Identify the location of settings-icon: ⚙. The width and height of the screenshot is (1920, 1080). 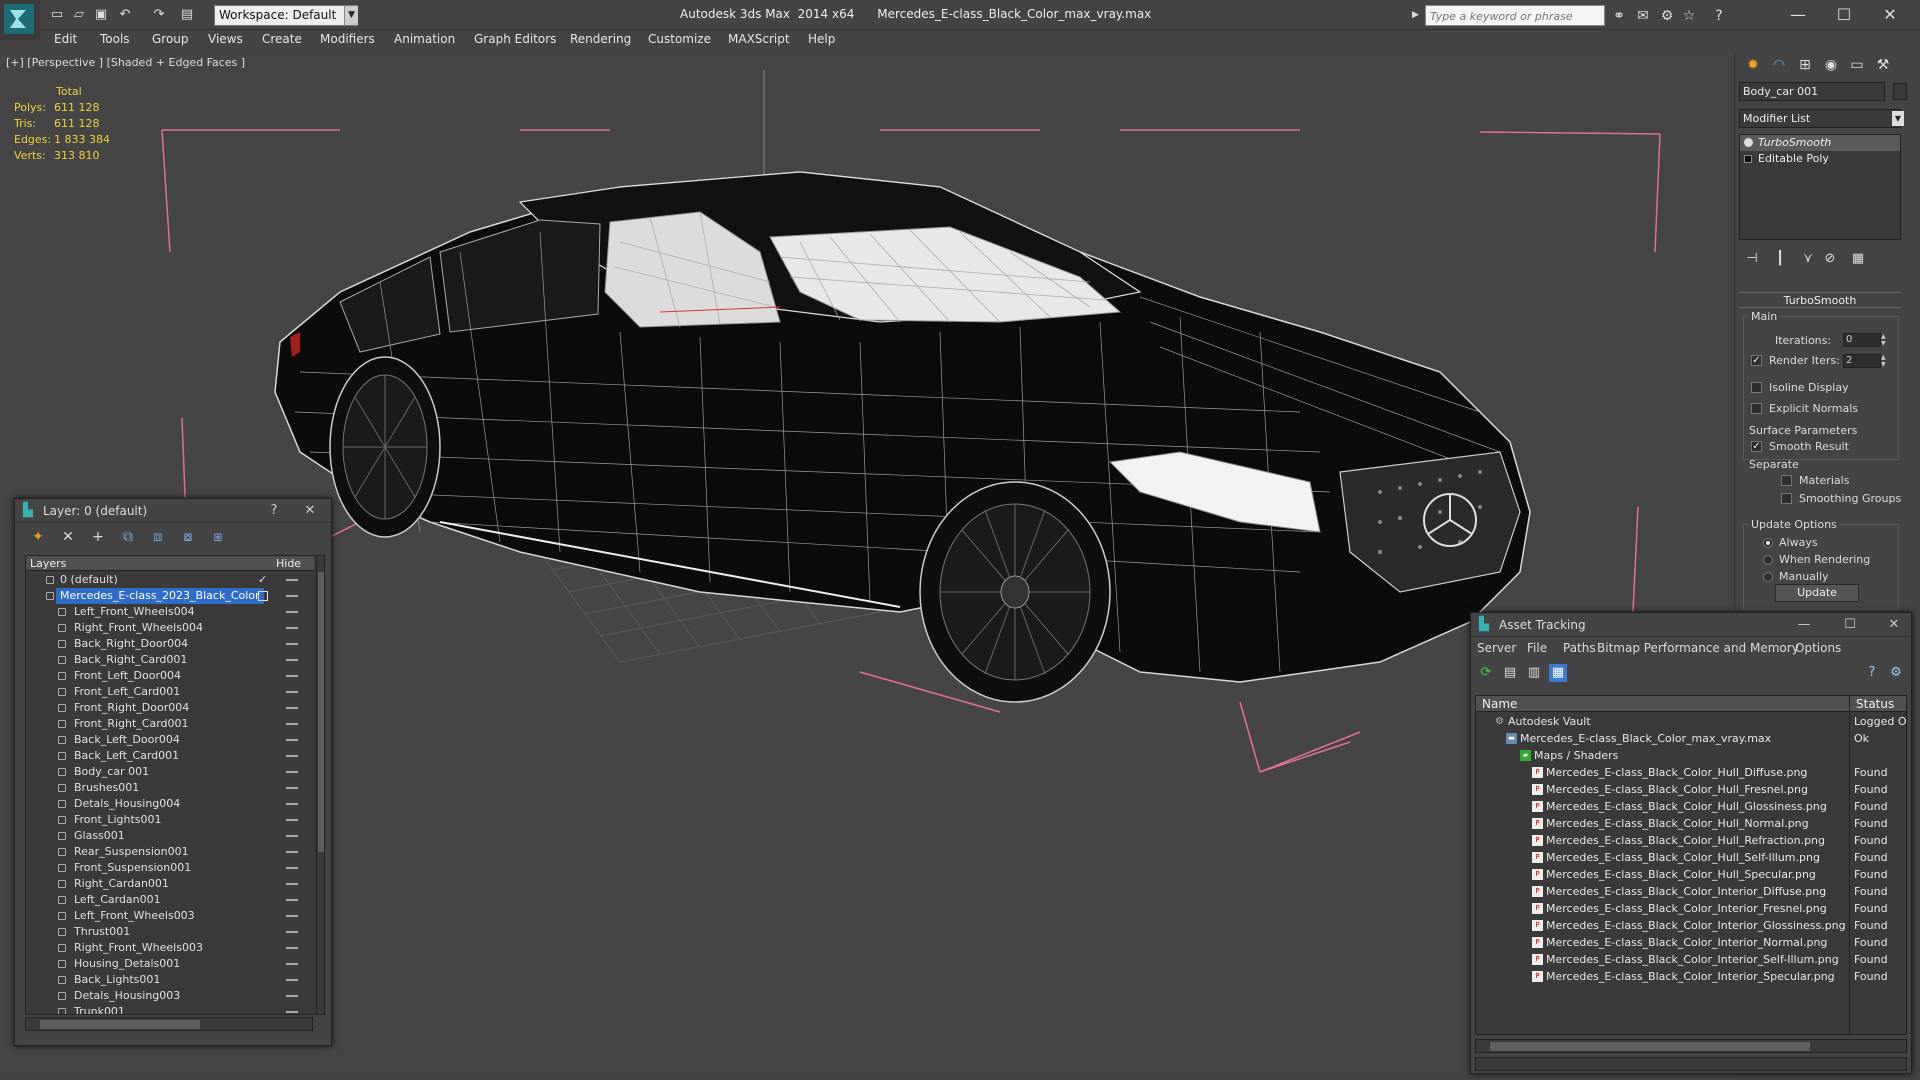
(1896, 673).